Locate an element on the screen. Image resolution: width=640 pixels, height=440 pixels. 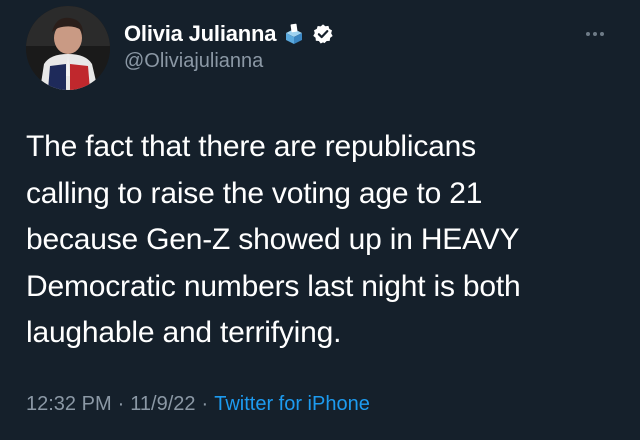
avatar is located at coordinates (68, 48).